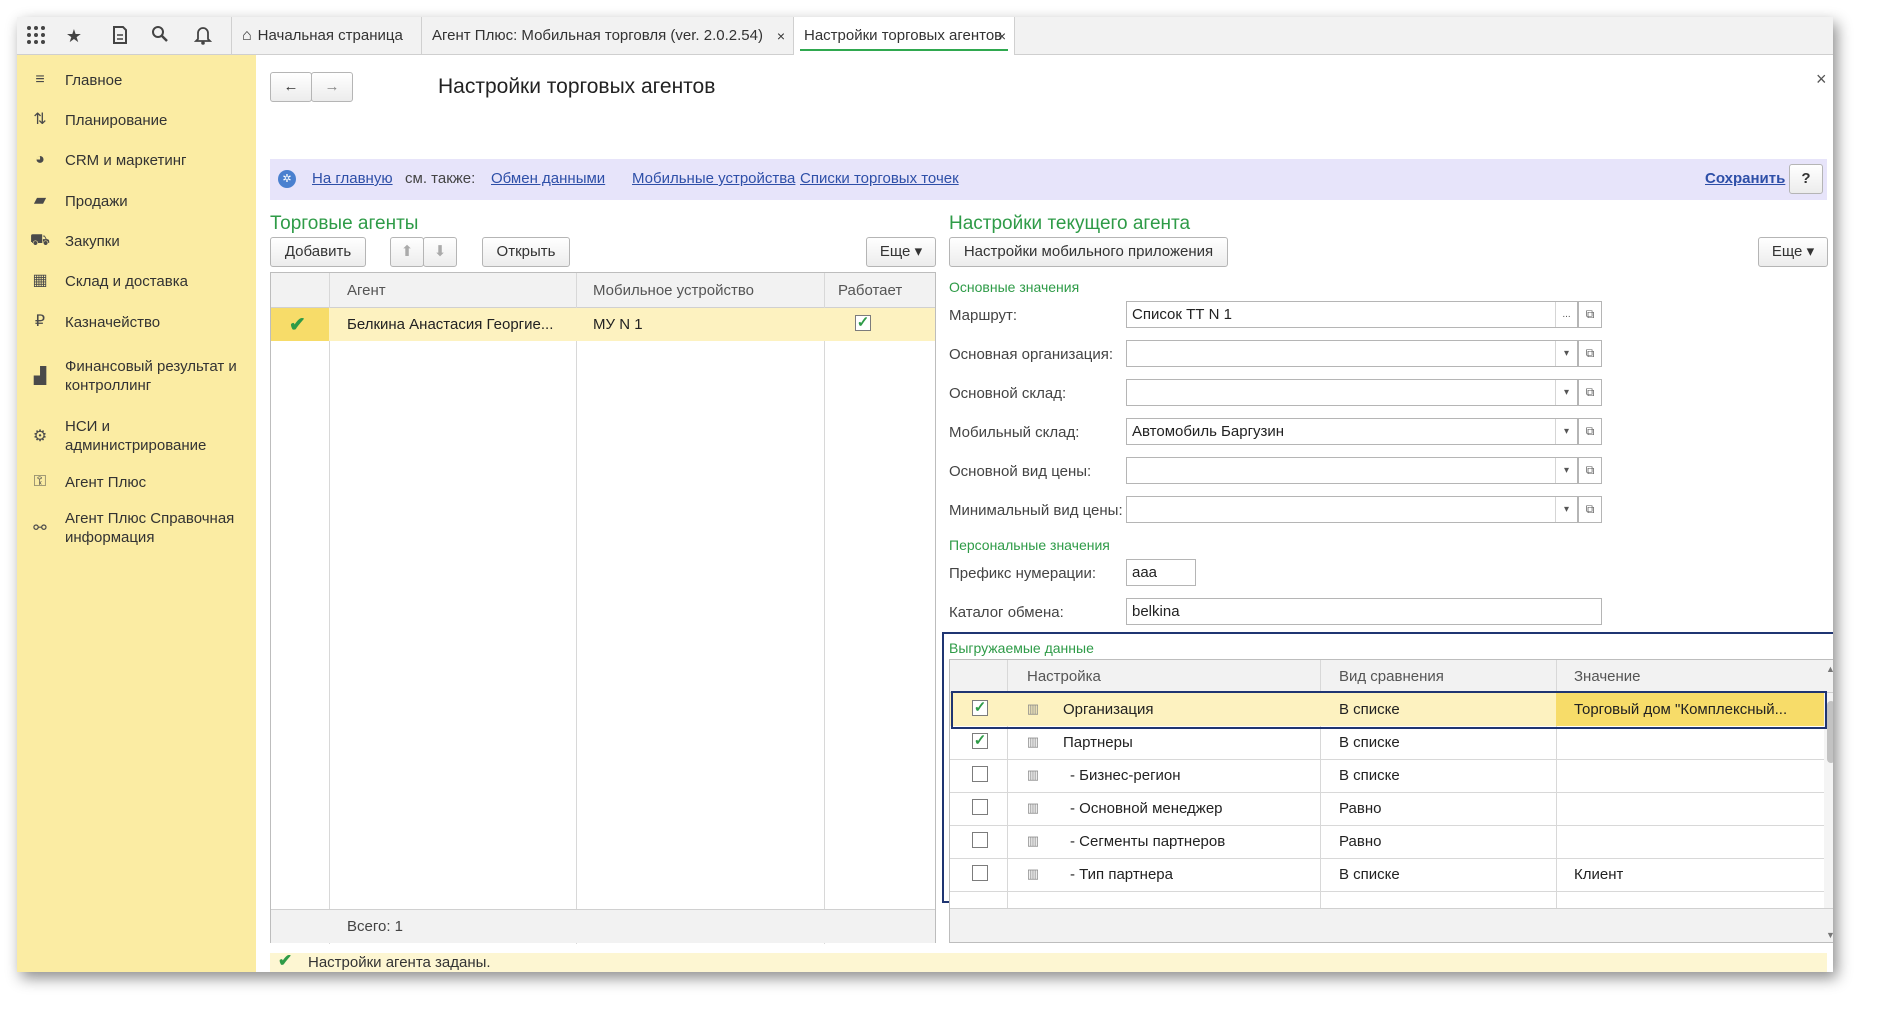 The height and width of the screenshot is (1021, 1892). Describe the element at coordinates (1008, 393) in the screenshot. I see `main-warehouse-label: Основной склад:` at that location.